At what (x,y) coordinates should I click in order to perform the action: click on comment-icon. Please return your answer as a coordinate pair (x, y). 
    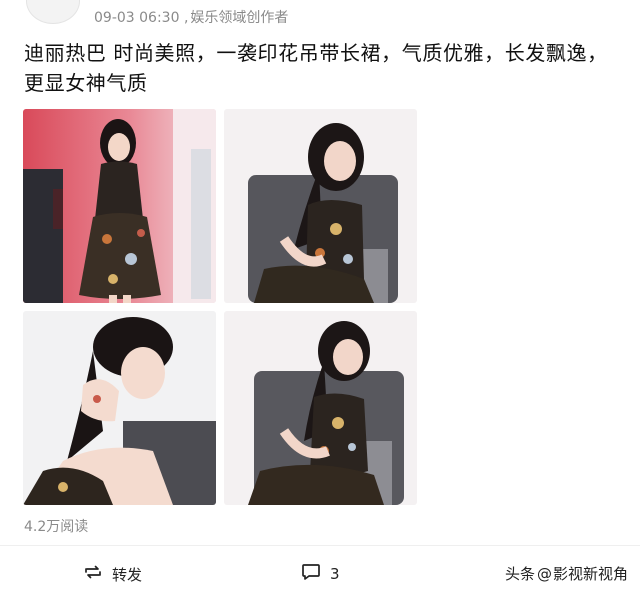
    Looking at the image, I should click on (315, 574).